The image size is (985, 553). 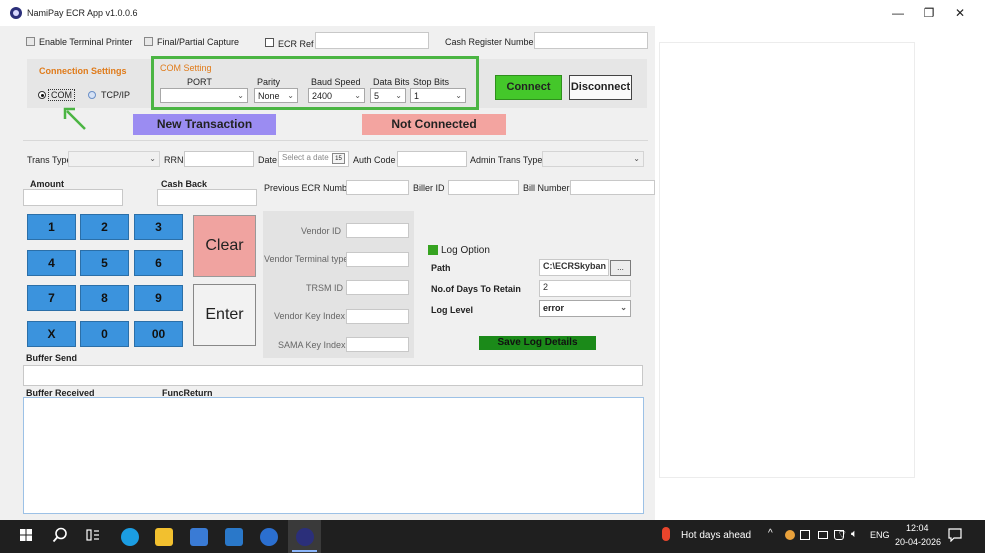 What do you see at coordinates (26, 535) in the screenshot?
I see `windows-start-icon` at bounding box center [26, 535].